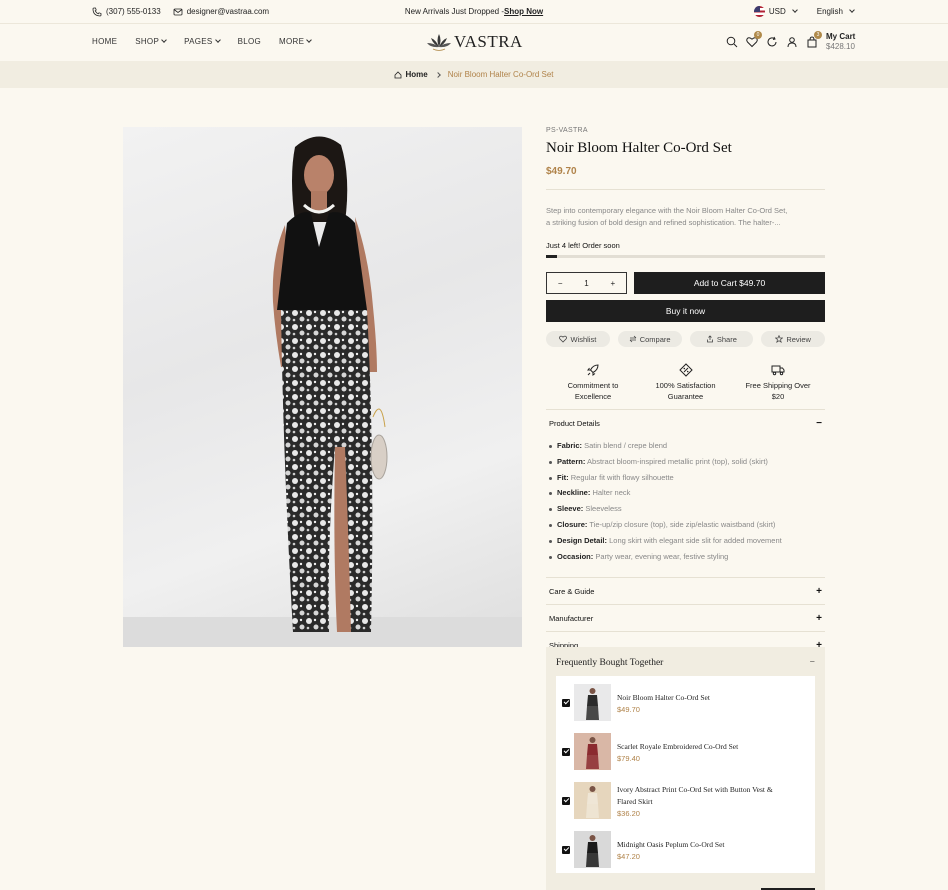 This screenshot has height=890, width=948. I want to click on add-to-cart-button: Add to Cart $49.70, so click(729, 283).